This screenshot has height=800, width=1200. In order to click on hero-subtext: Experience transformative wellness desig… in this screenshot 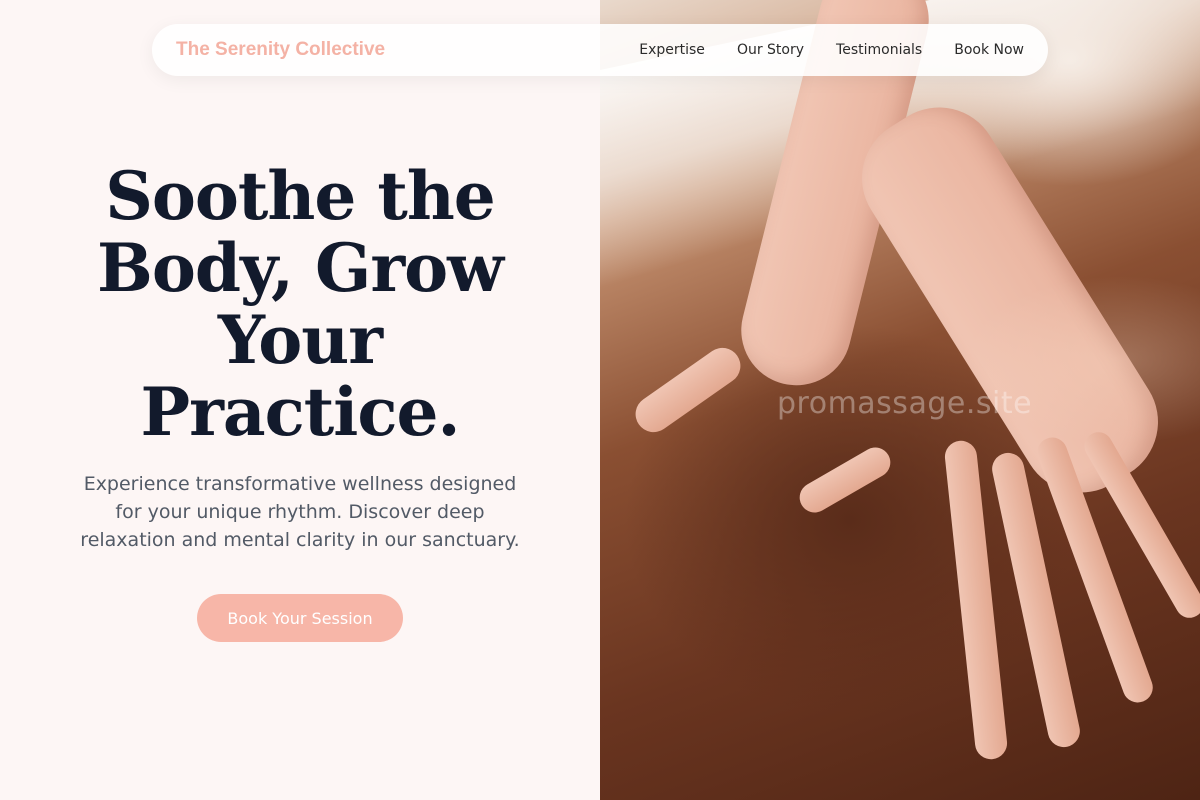, I will do `click(300, 512)`.